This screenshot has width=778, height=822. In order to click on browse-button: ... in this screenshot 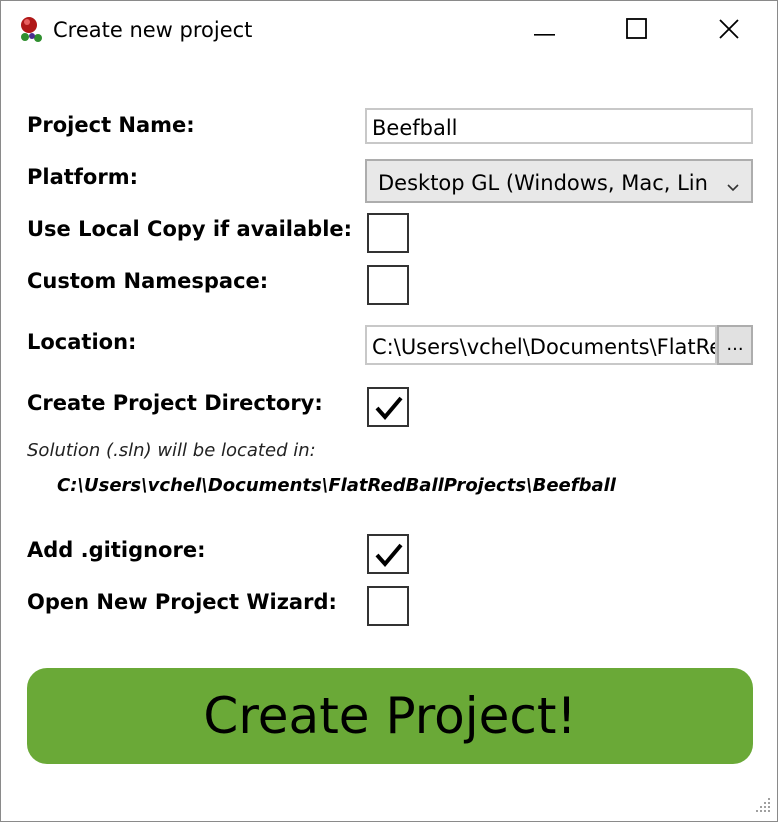, I will do `click(735, 345)`.